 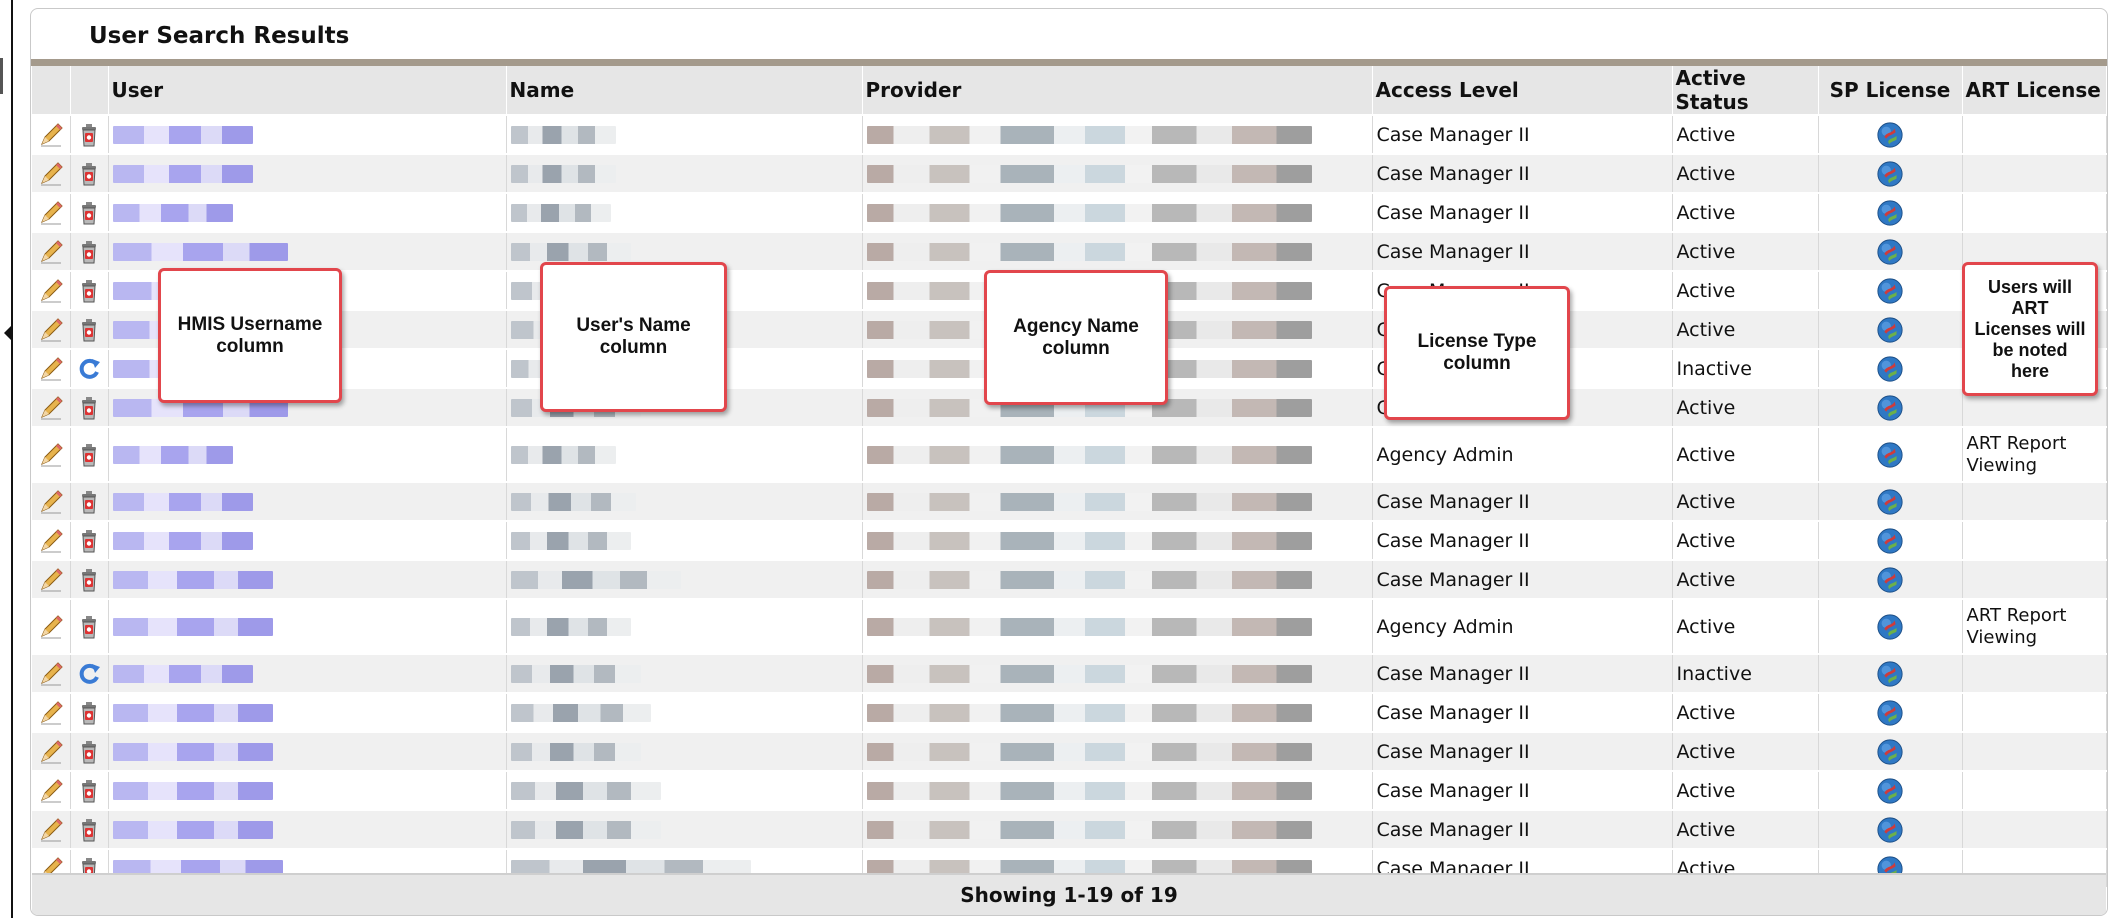 What do you see at coordinates (1117, 91) in the screenshot?
I see `col-header-provider: Provider` at bounding box center [1117, 91].